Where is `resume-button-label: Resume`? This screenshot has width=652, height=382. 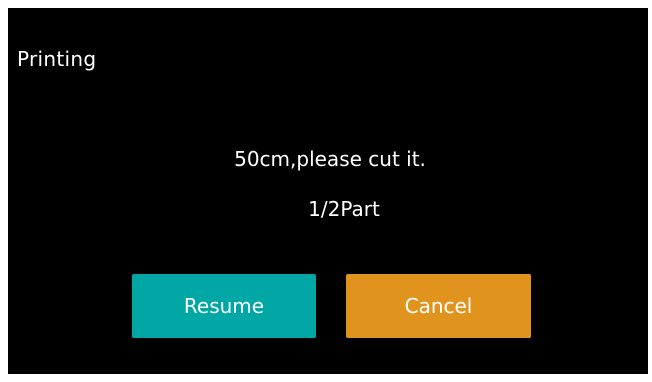 resume-button-label: Resume is located at coordinates (224, 306).